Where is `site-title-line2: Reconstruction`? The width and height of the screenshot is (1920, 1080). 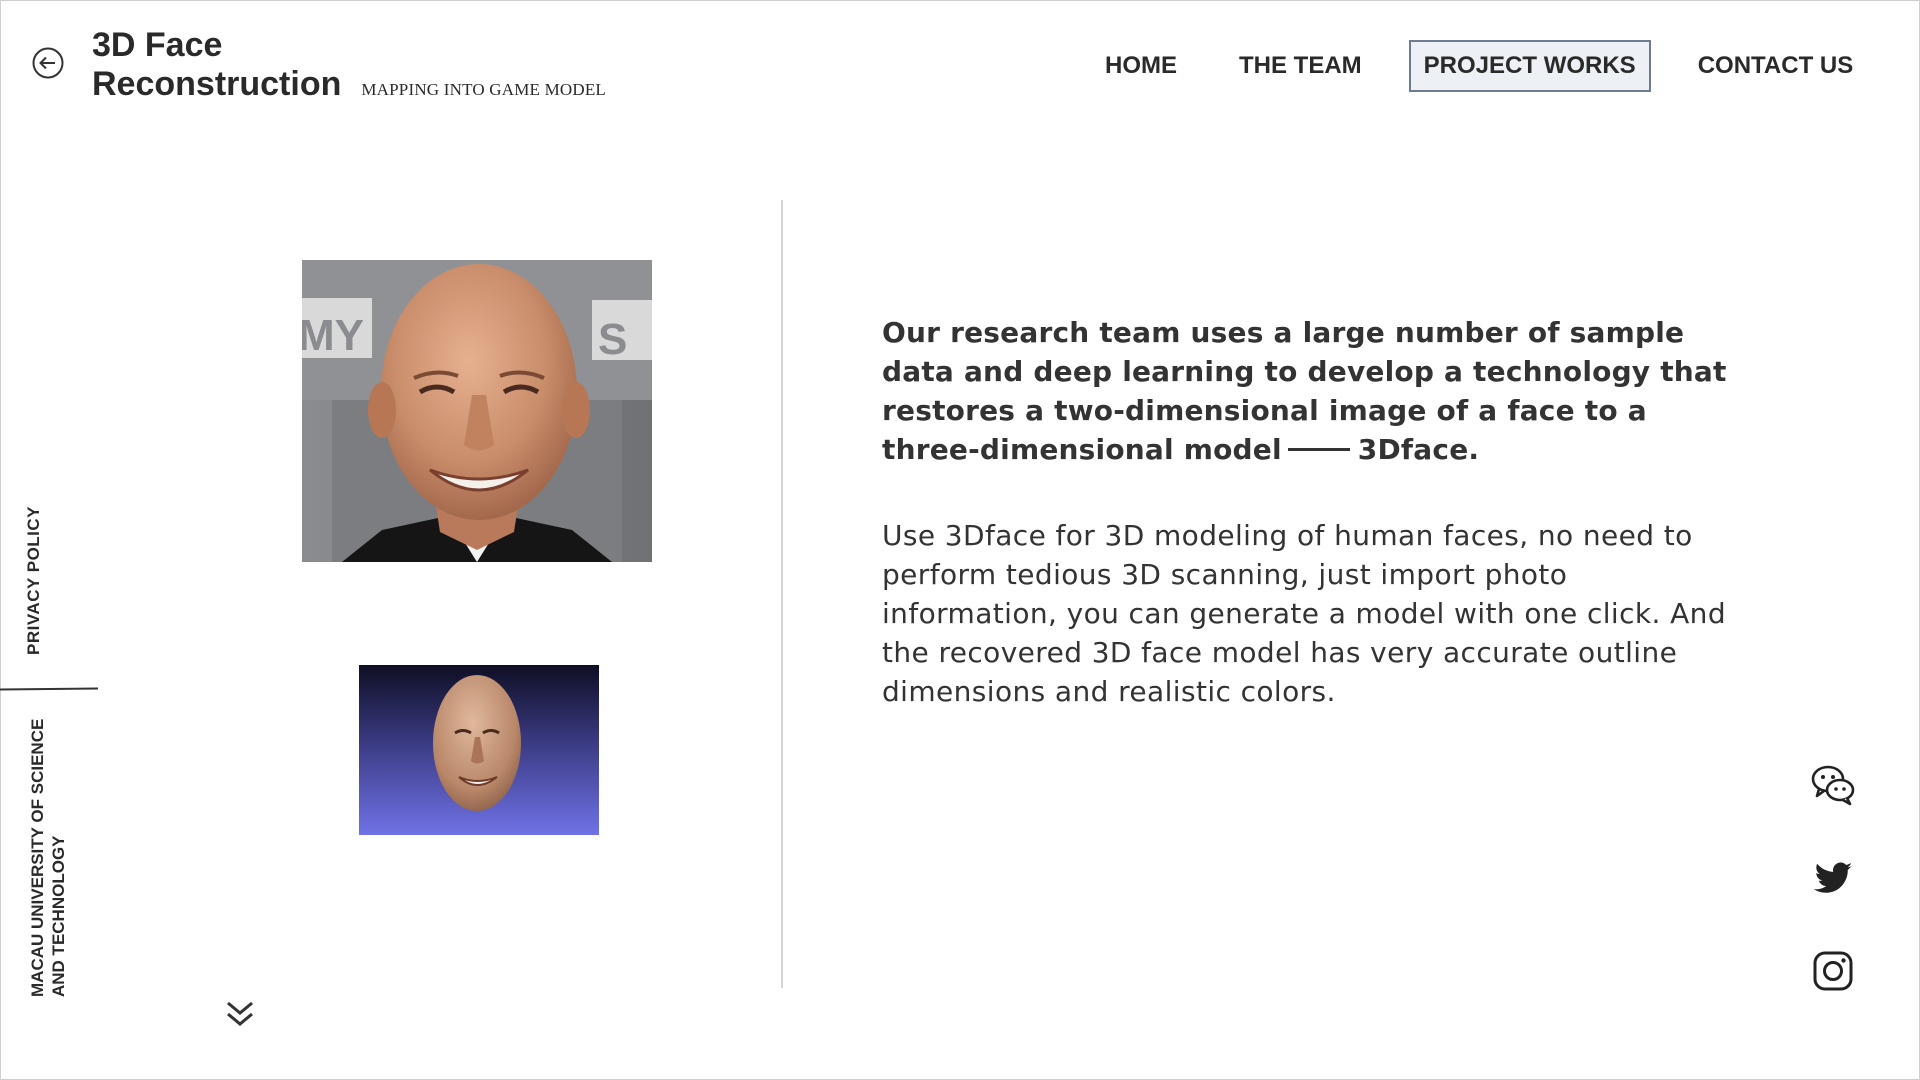
site-title-line2: Reconstruction is located at coordinates (217, 84).